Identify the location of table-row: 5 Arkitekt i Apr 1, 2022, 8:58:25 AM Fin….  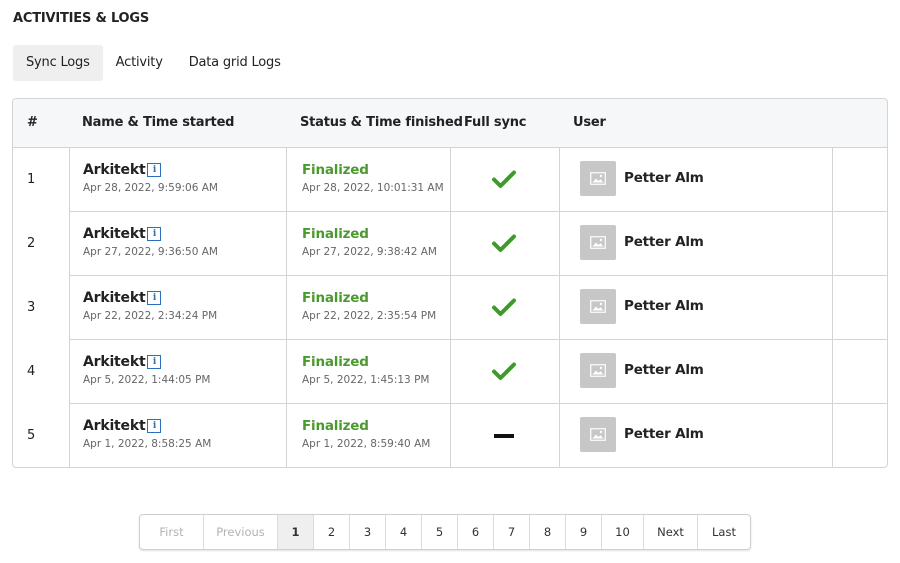
(450, 435).